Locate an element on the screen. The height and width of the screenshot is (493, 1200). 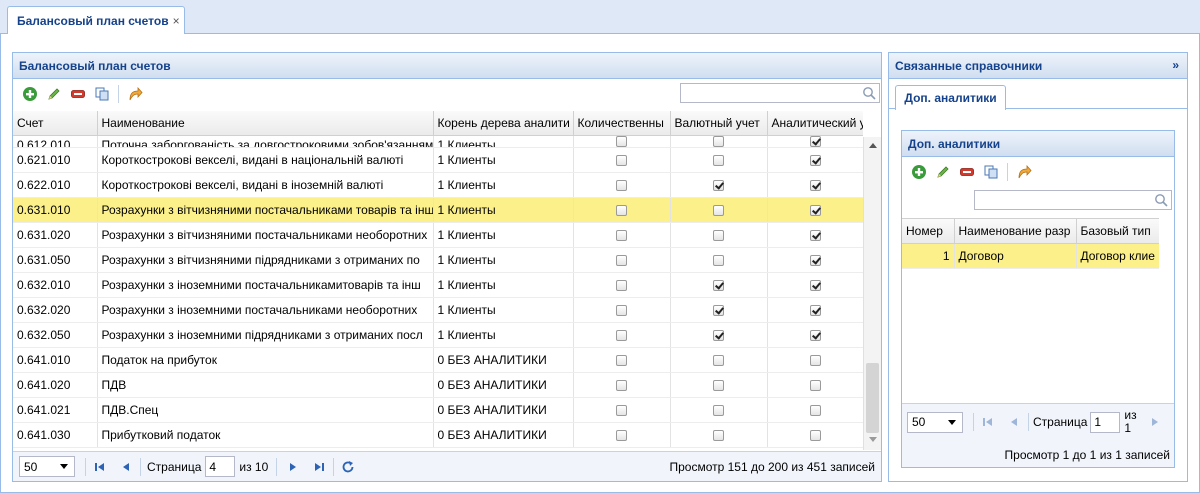
table-row: 0.641.020 ПДВ 0 БЕЗ АНАЛИТИКИ is located at coordinates (438, 385).